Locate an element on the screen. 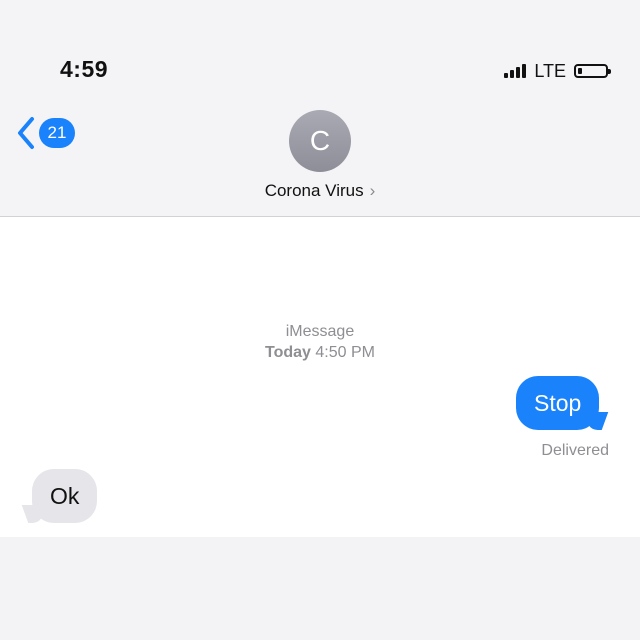  service-label: iMessage is located at coordinates (320, 331).